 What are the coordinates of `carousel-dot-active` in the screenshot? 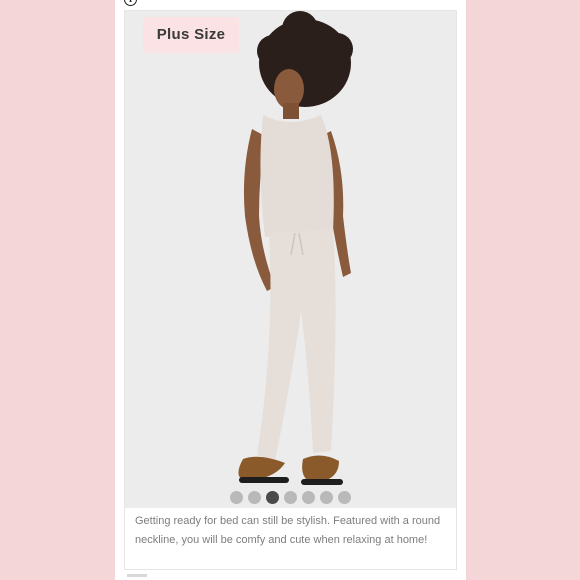 It's located at (272, 497).